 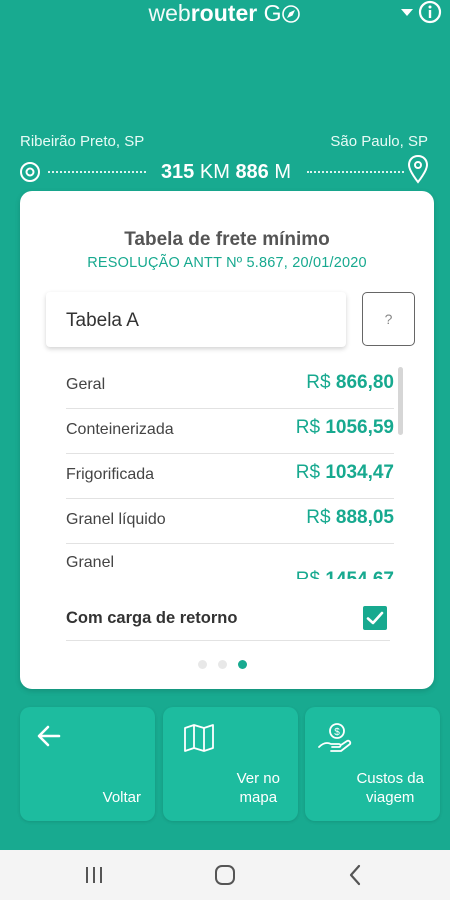 I want to click on table-row: Conteinerizada R$ 1056,59, so click(x=230, y=431).